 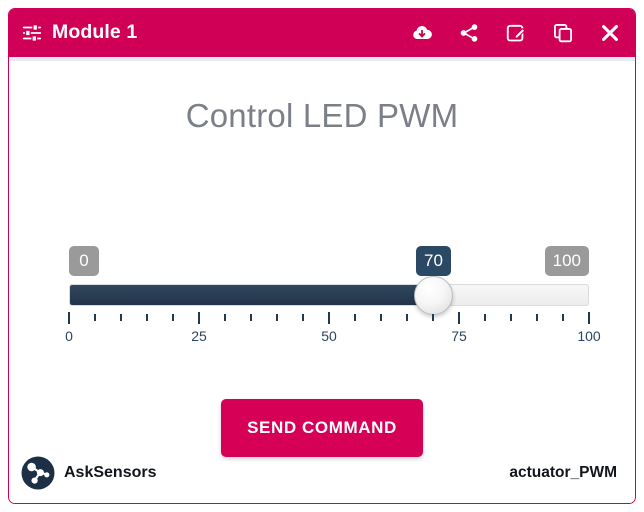 I want to click on slider-ruler-labels: 0 25 50 75 100, so click(x=333, y=337).